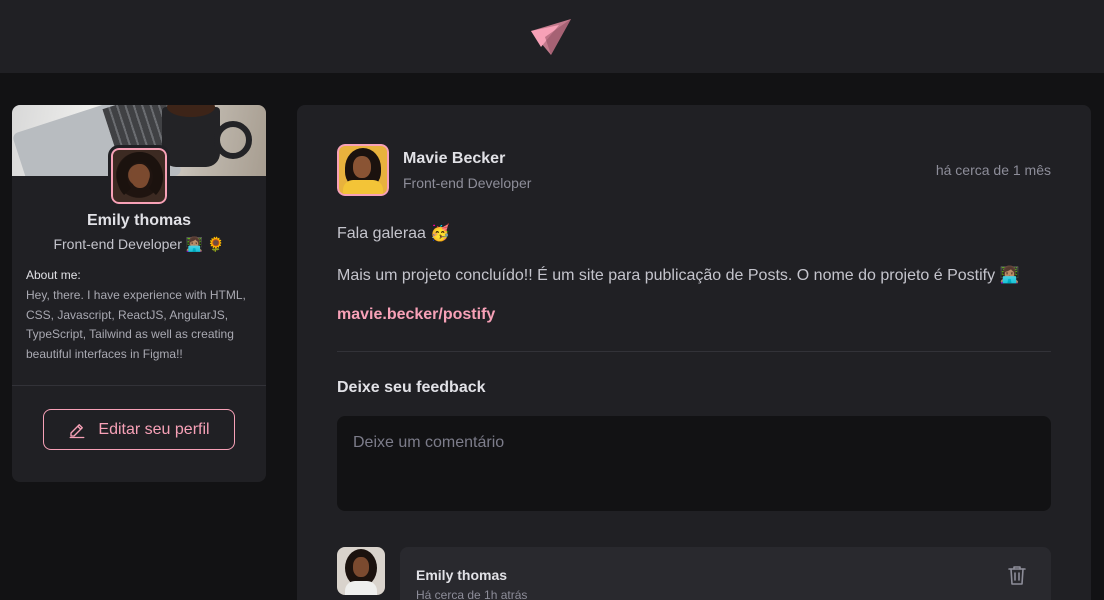 Image resolution: width=1104 pixels, height=600 pixels. What do you see at coordinates (454, 158) in the screenshot?
I see `post-author-name: Mavie Becker` at bounding box center [454, 158].